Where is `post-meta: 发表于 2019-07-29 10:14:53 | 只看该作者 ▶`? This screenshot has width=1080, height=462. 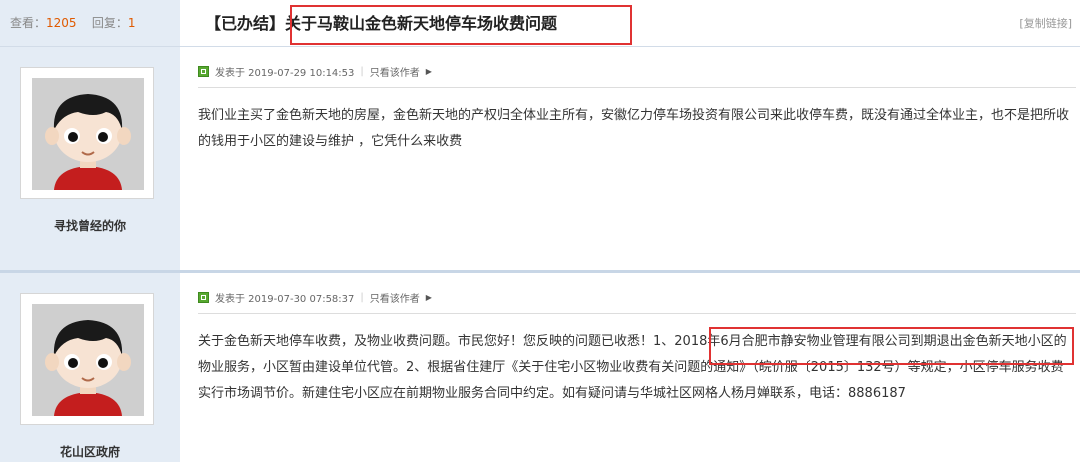 post-meta: 发表于 2019-07-29 10:14:53 | 只看该作者 ▶ is located at coordinates (315, 71).